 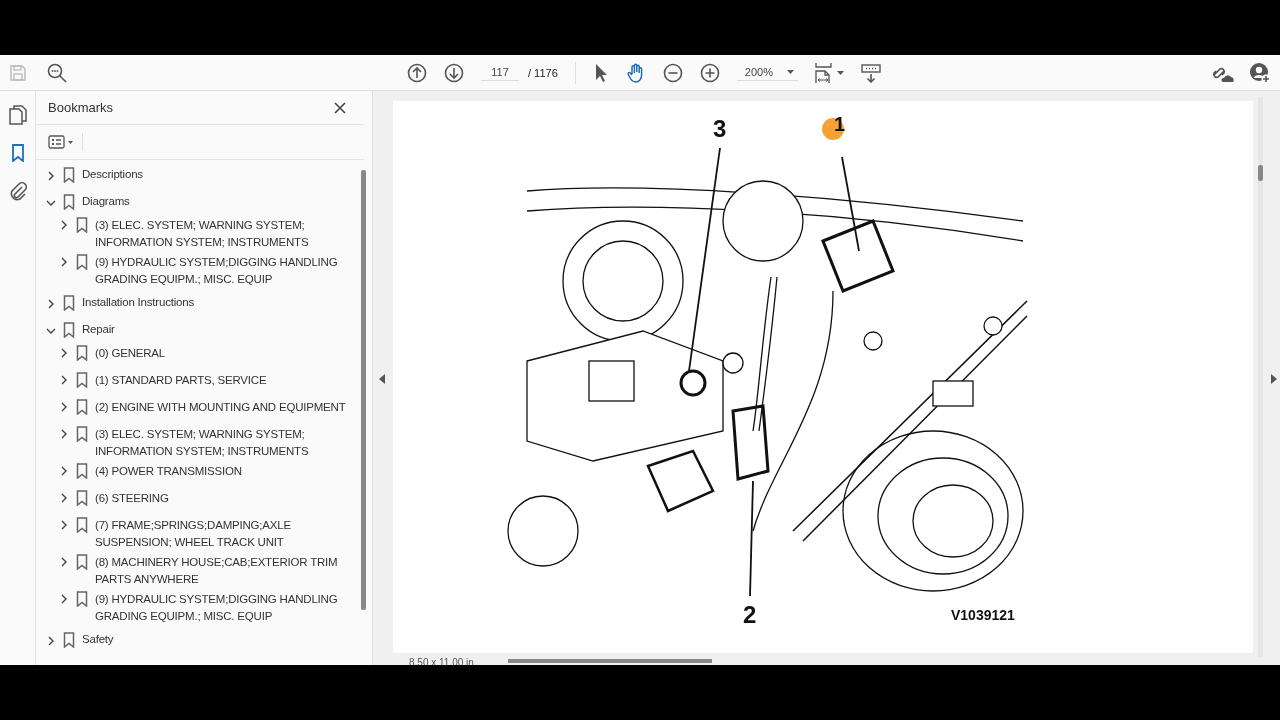 I want to click on bookmark-item: Descriptions, so click(x=112, y=174).